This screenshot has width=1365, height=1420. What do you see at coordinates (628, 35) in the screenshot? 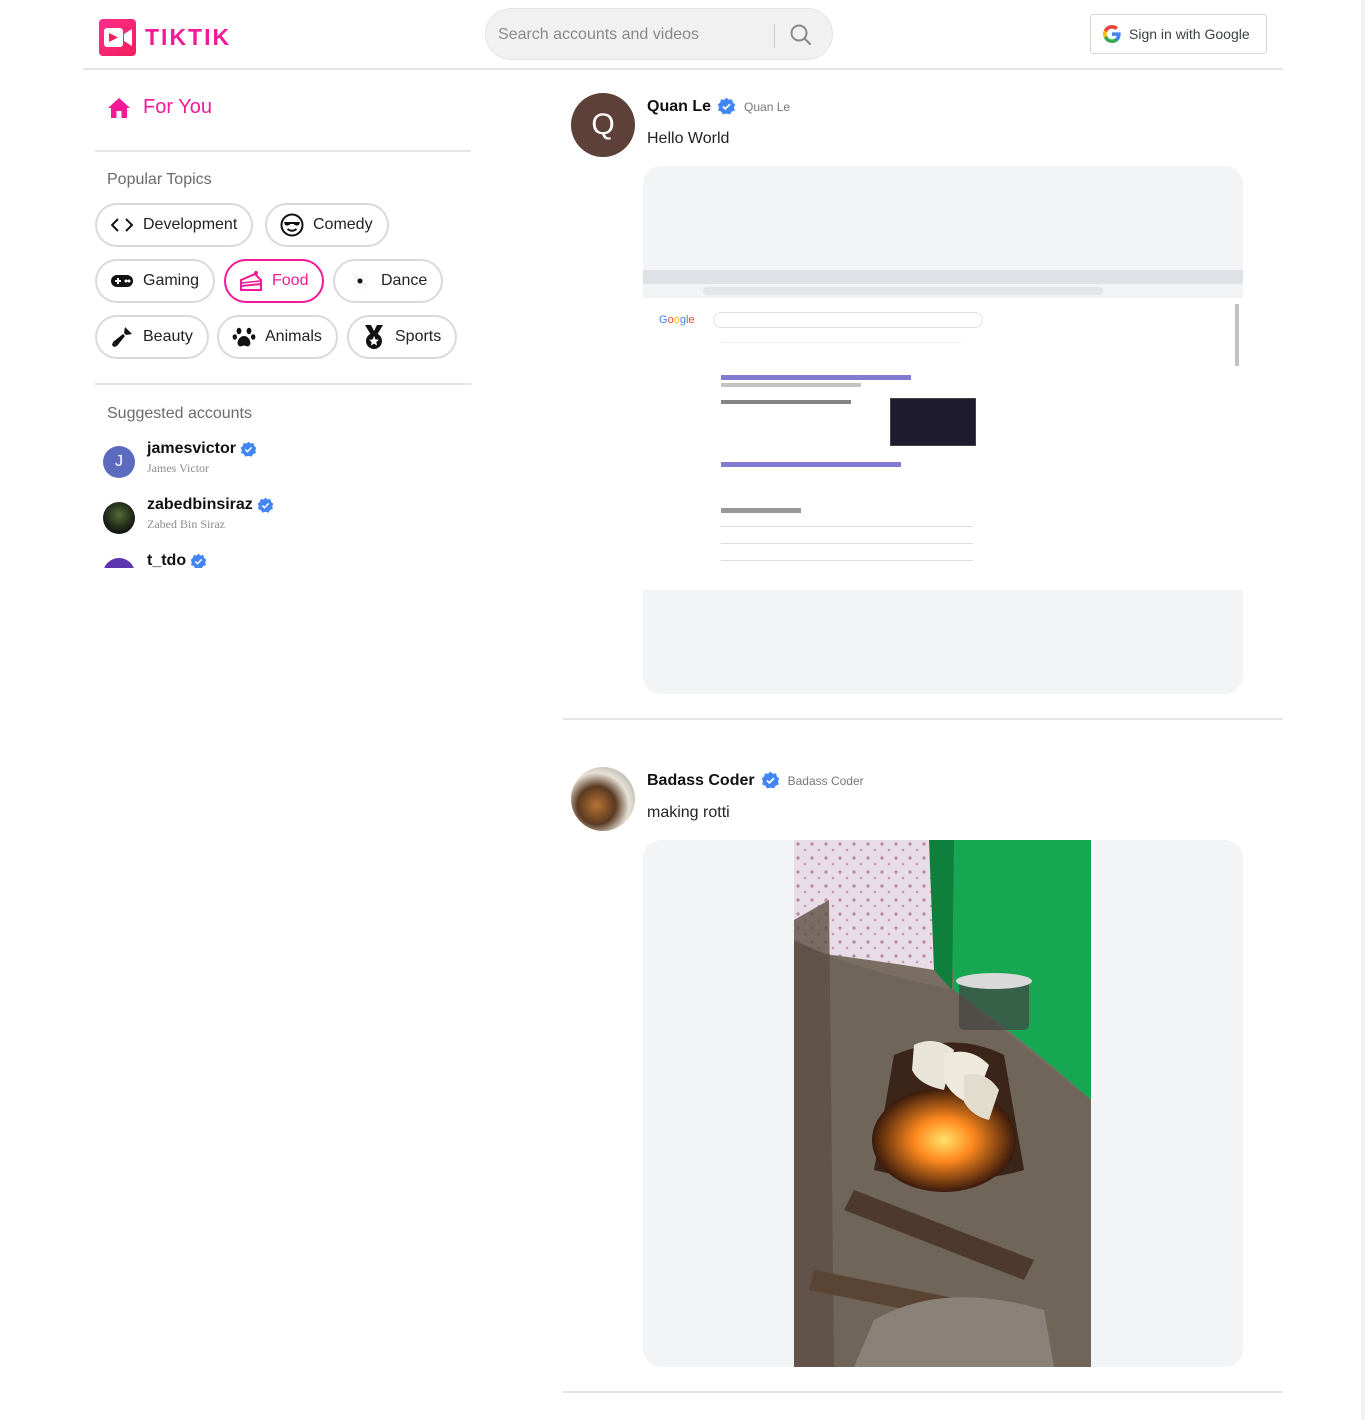
I see `search-input` at bounding box center [628, 35].